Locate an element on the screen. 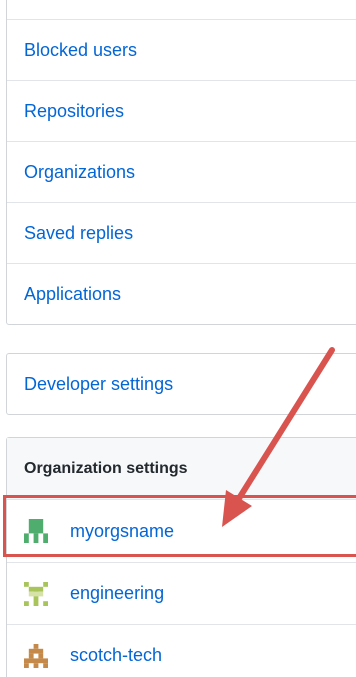 The height and width of the screenshot is (677, 356). identicon-green-icon is located at coordinates (36, 531).